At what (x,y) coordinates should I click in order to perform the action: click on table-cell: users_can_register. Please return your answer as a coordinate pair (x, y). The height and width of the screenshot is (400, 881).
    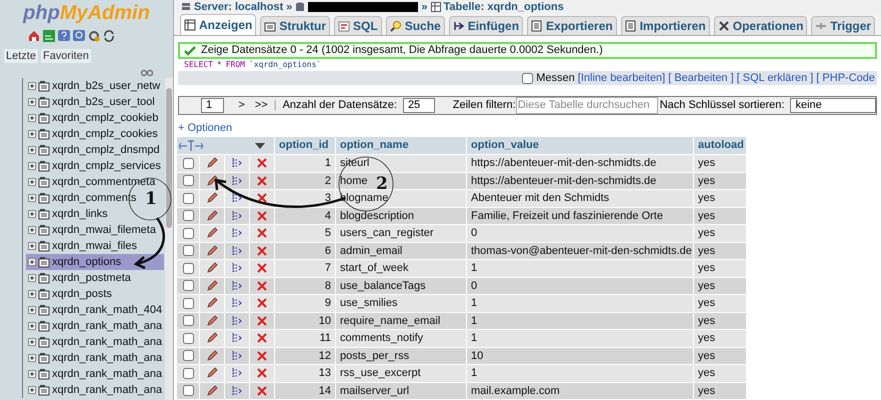
    Looking at the image, I should click on (401, 233).